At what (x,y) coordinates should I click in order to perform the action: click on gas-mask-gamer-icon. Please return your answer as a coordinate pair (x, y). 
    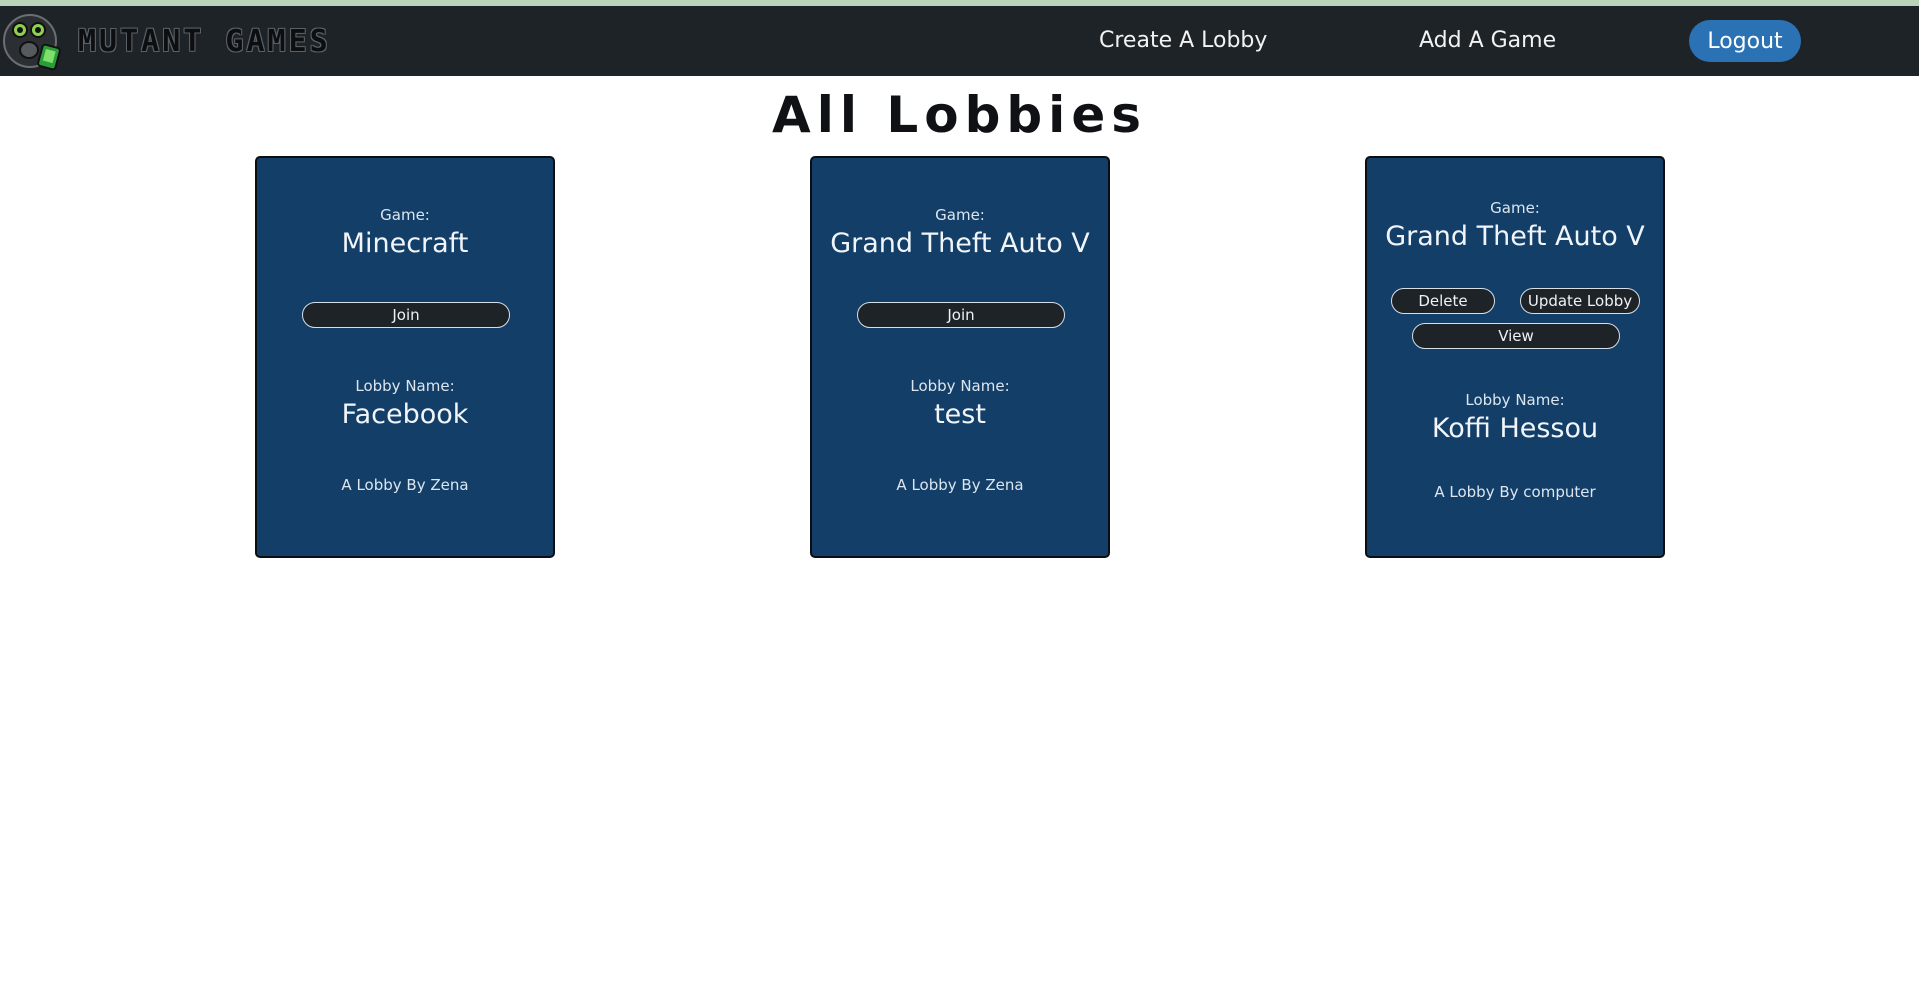
    Looking at the image, I should click on (32, 42).